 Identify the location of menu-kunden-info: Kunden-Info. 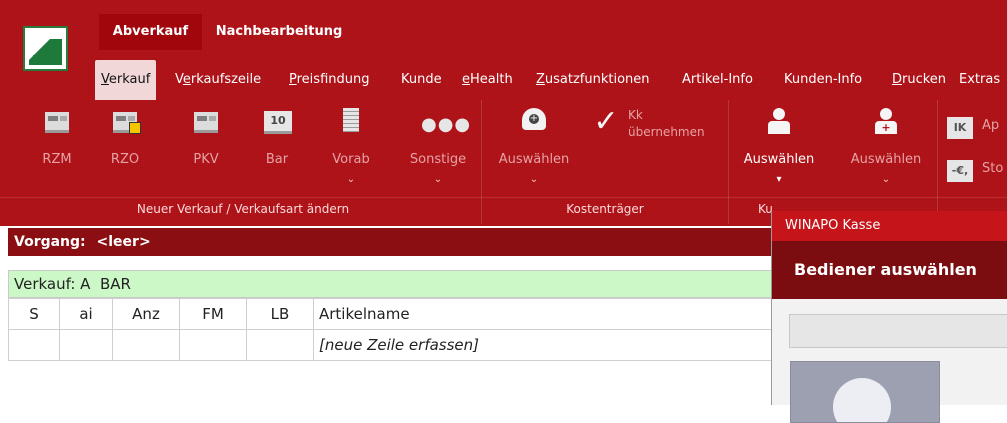
(823, 80).